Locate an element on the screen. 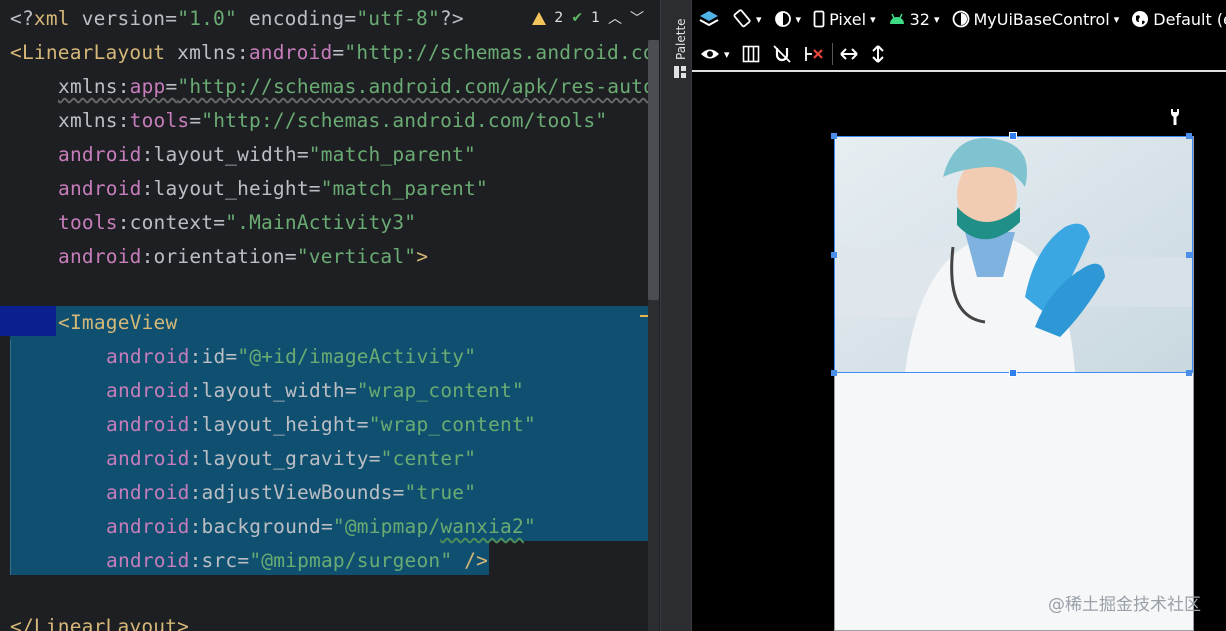 The width and height of the screenshot is (1226, 631). resize-handle-bottom is located at coordinates (1013, 373).